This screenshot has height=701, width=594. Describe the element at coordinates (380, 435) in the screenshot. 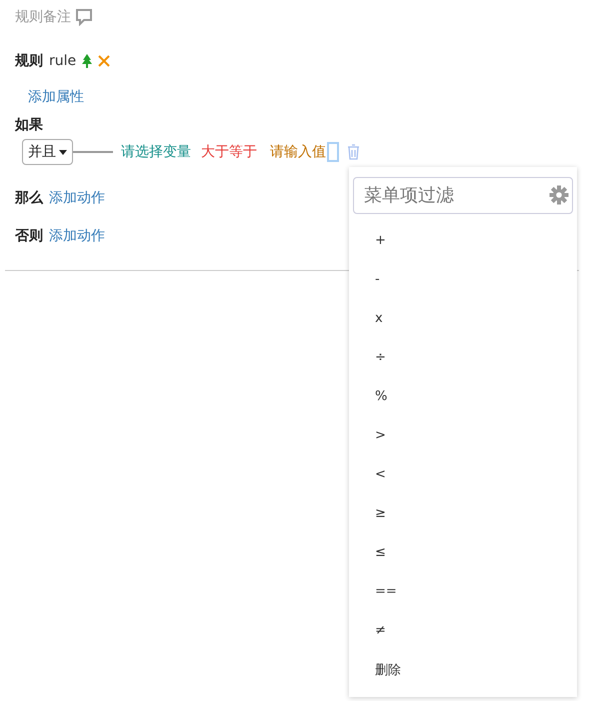

I see `menu-item: >` at that location.